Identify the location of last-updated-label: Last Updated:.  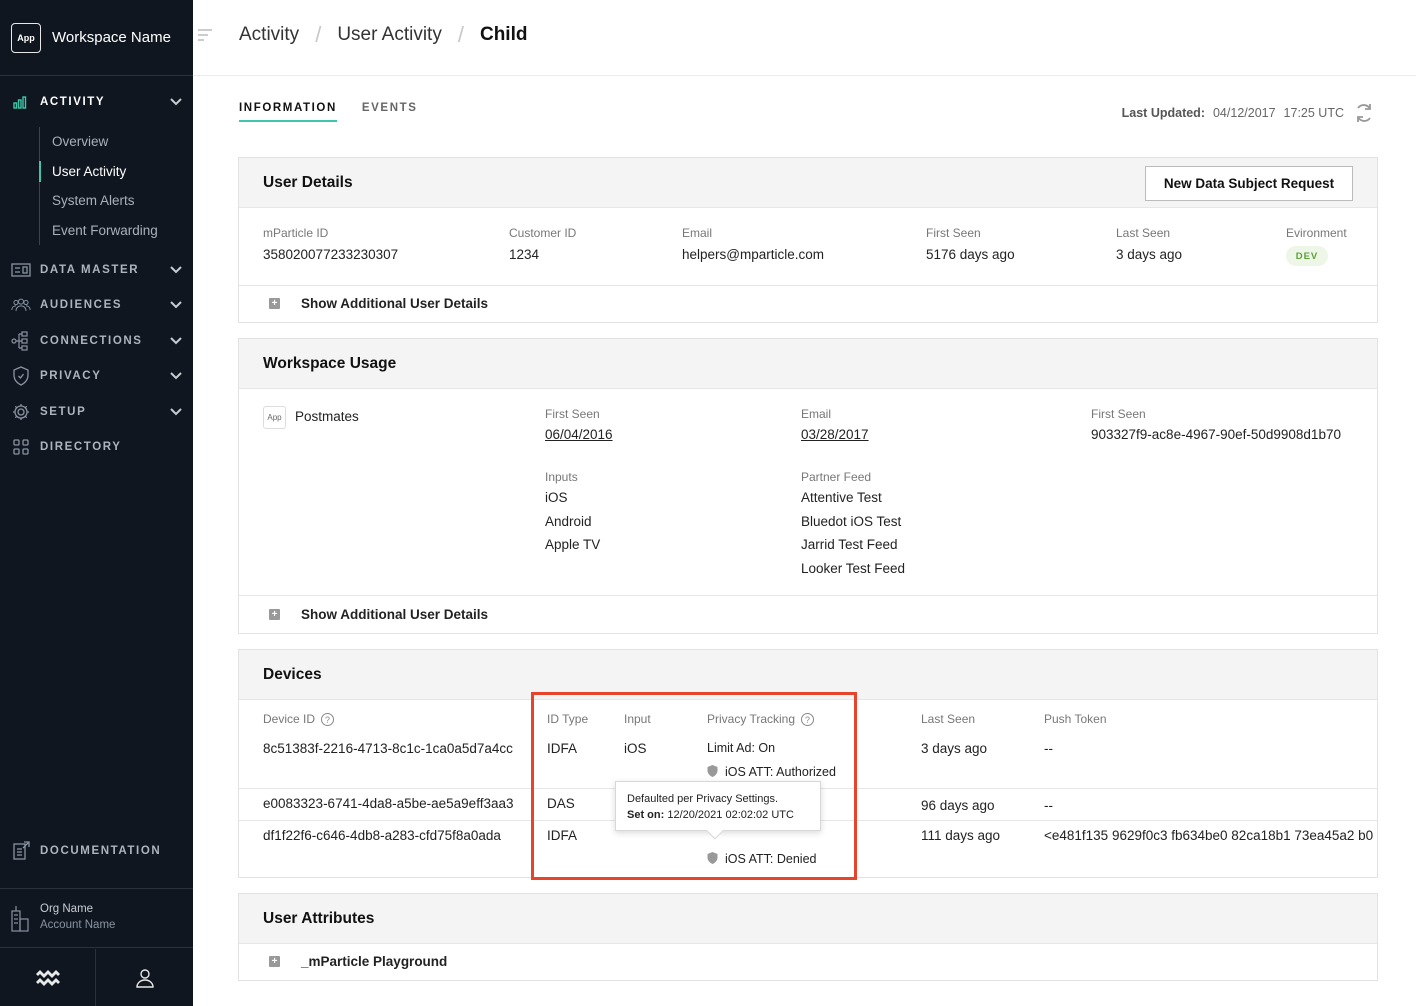
(1163, 113).